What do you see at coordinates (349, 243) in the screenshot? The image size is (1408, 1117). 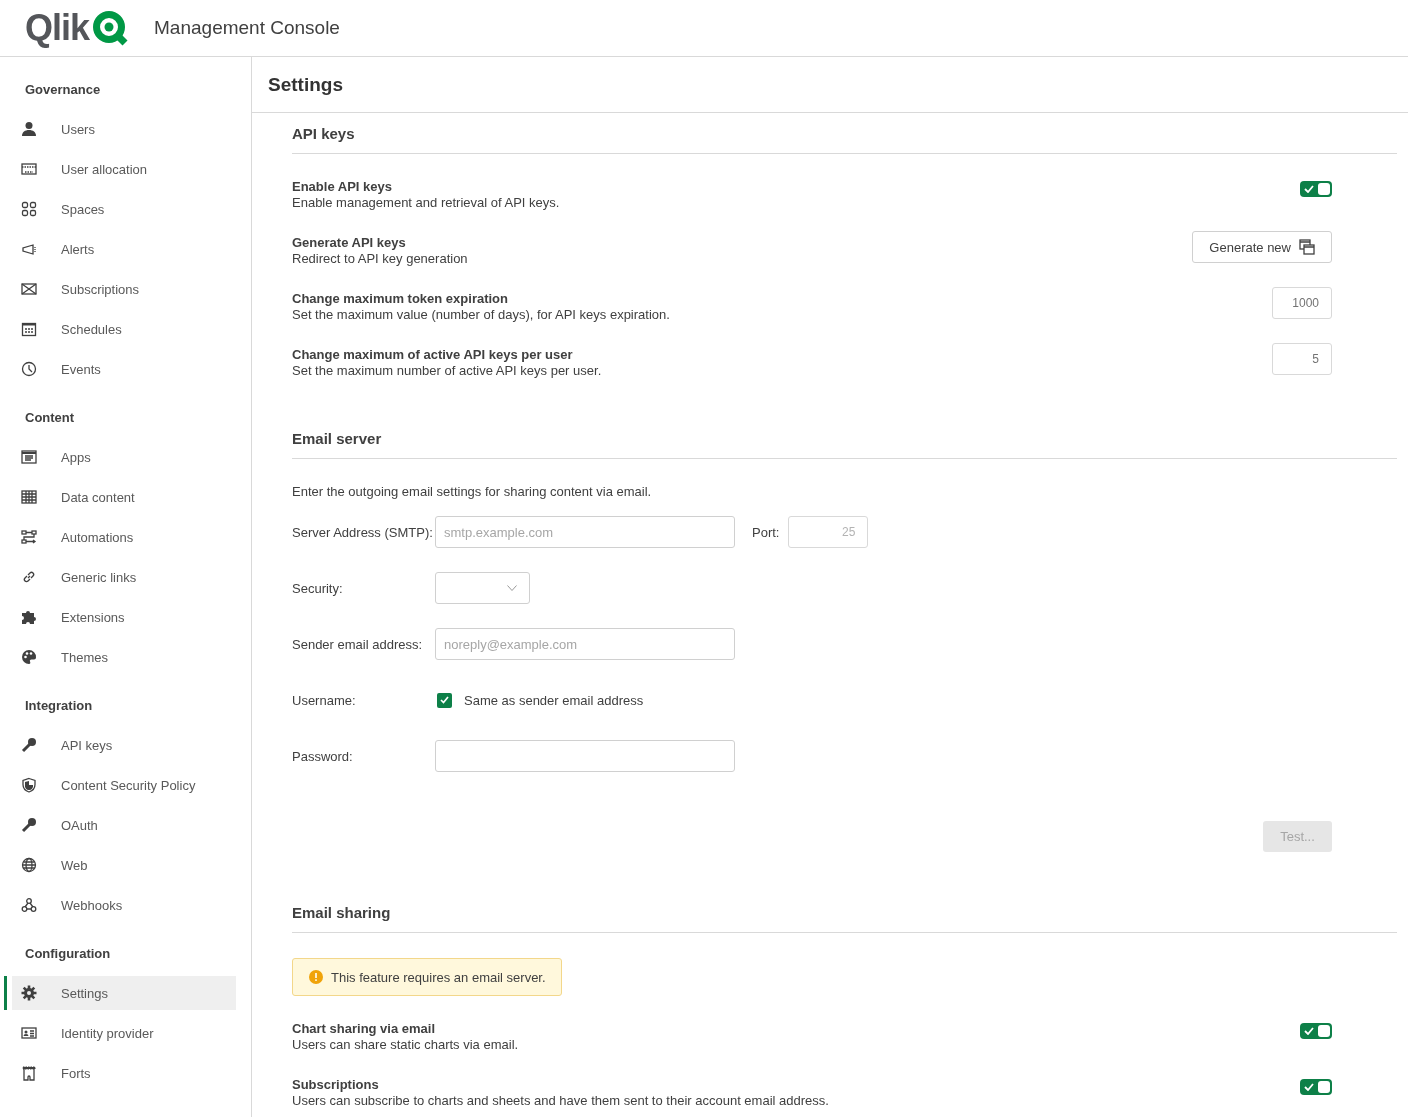 I see `setting-title: Generate API keys` at bounding box center [349, 243].